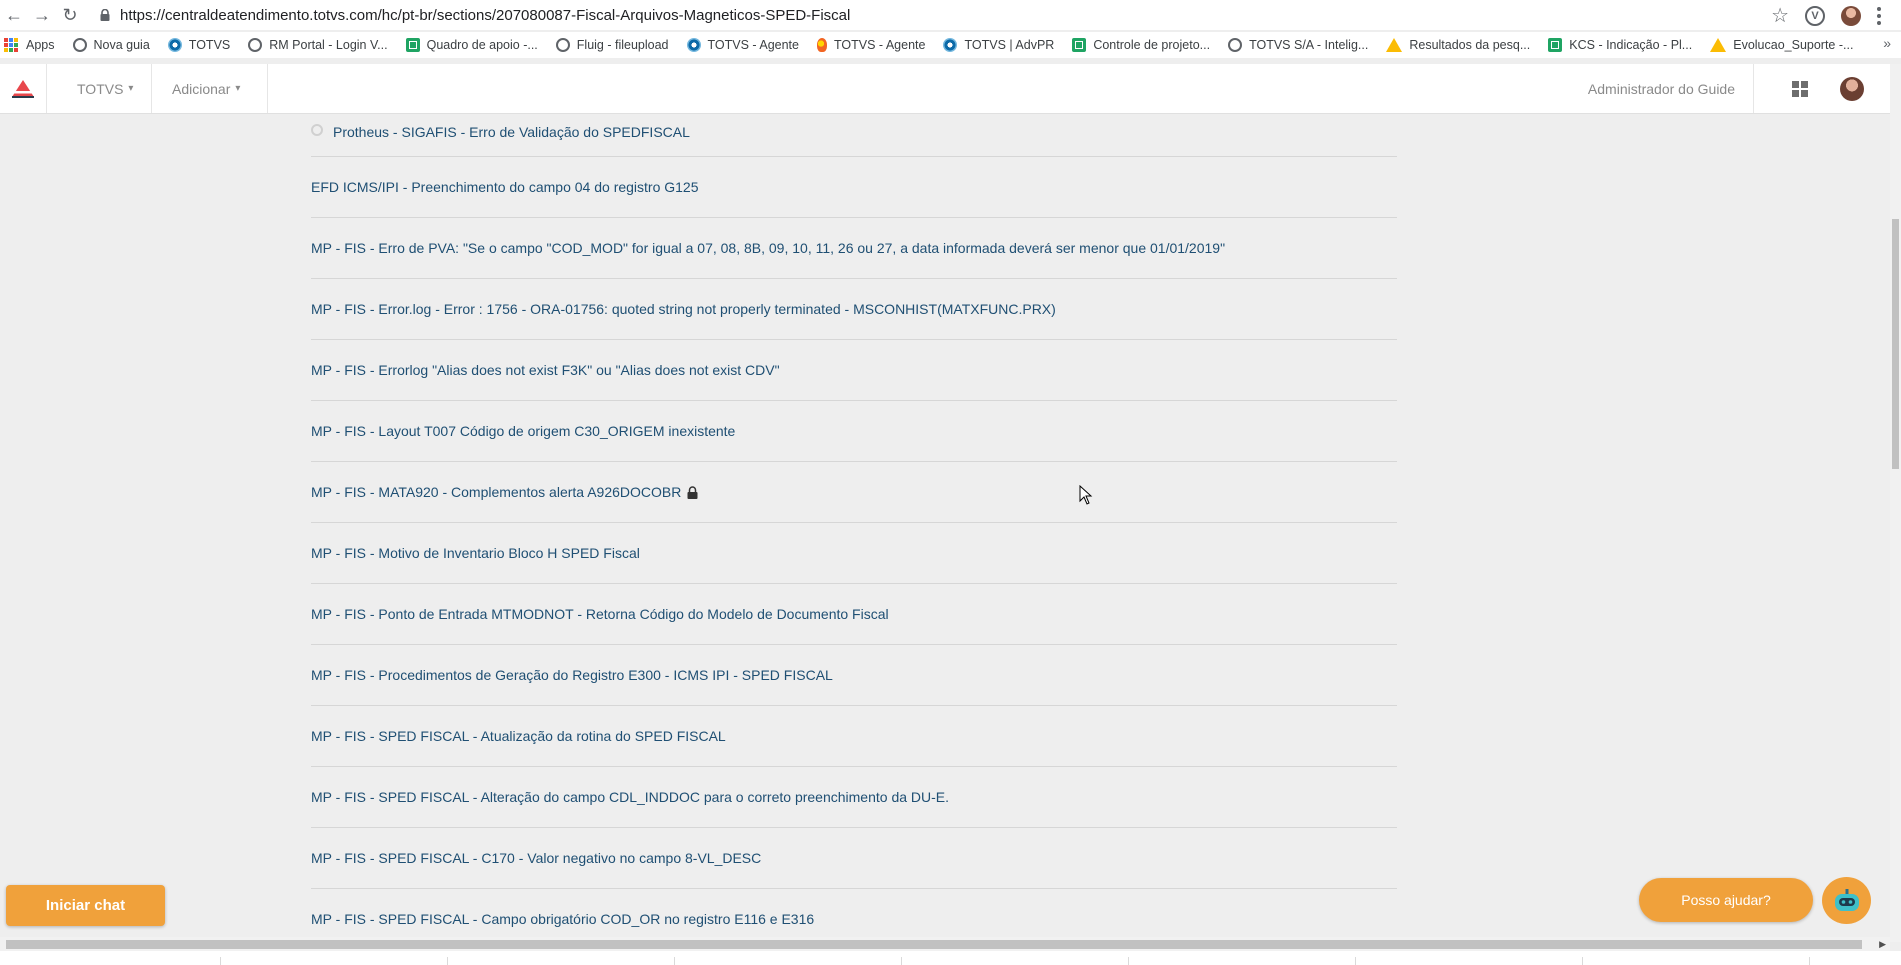 The image size is (1901, 965). Describe the element at coordinates (934, 944) in the screenshot. I see `horizontal-scrollbar-thumb` at that location.